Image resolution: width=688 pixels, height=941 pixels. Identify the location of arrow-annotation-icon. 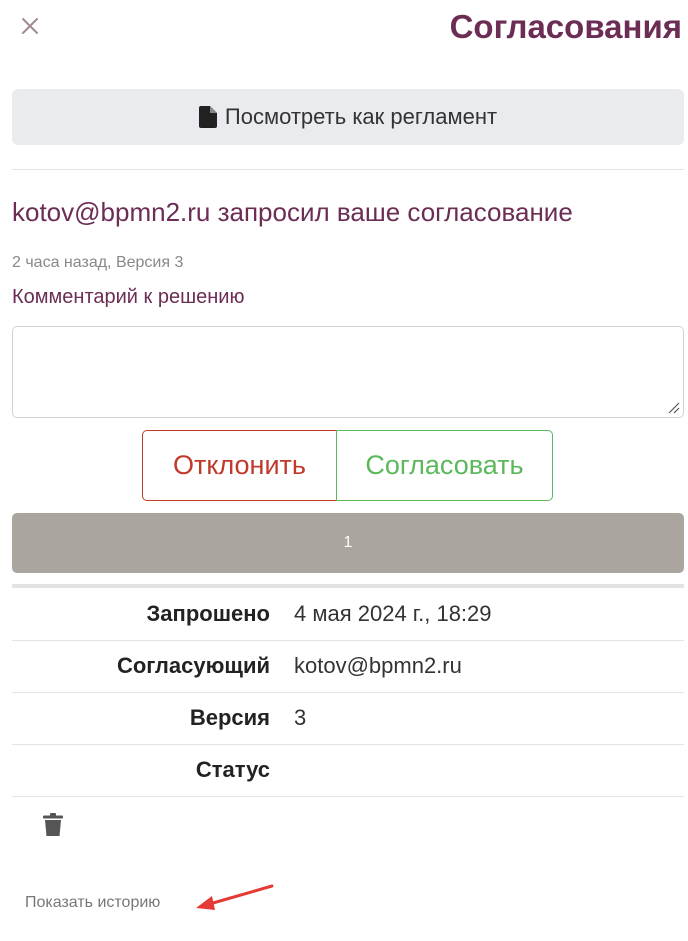
(235, 897).